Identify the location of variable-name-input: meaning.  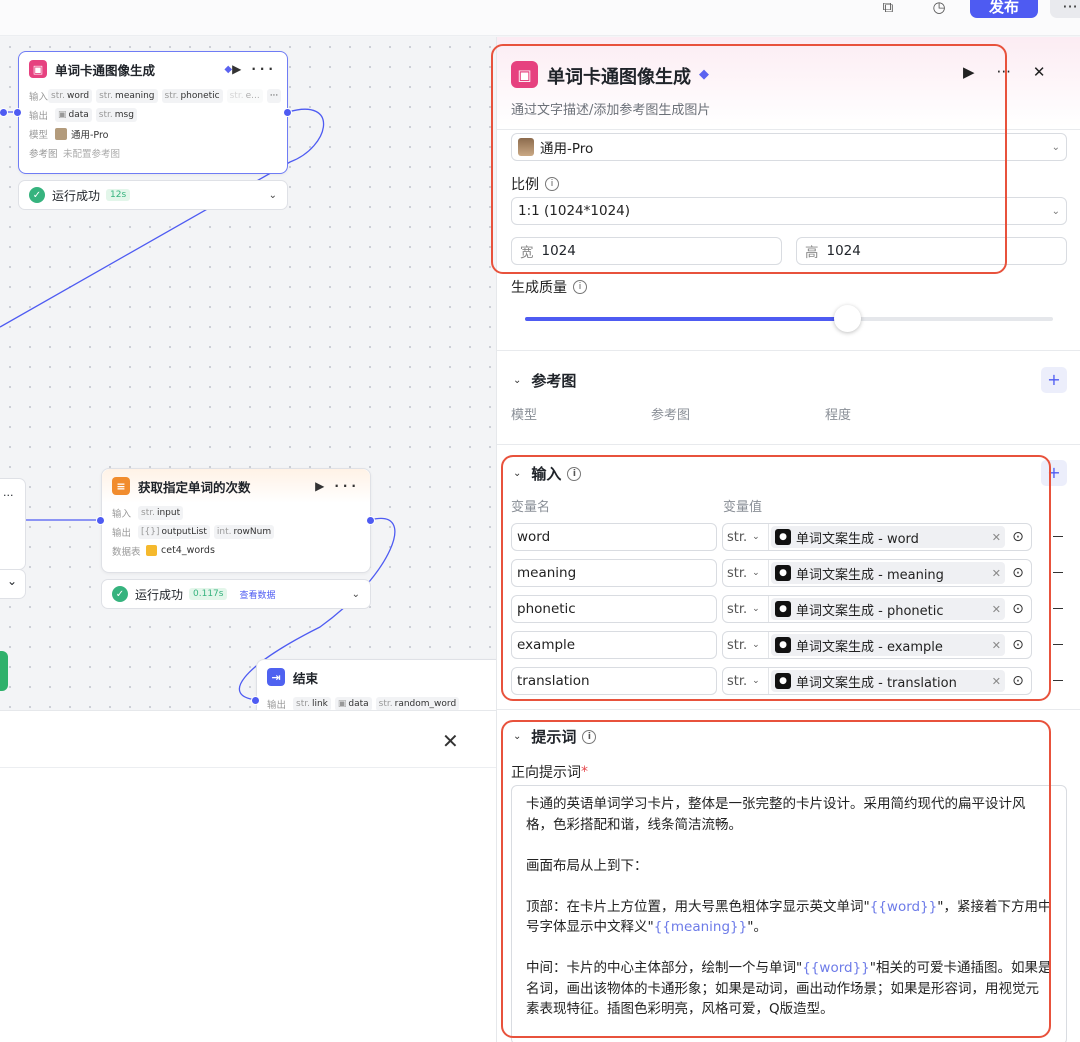
(614, 573).